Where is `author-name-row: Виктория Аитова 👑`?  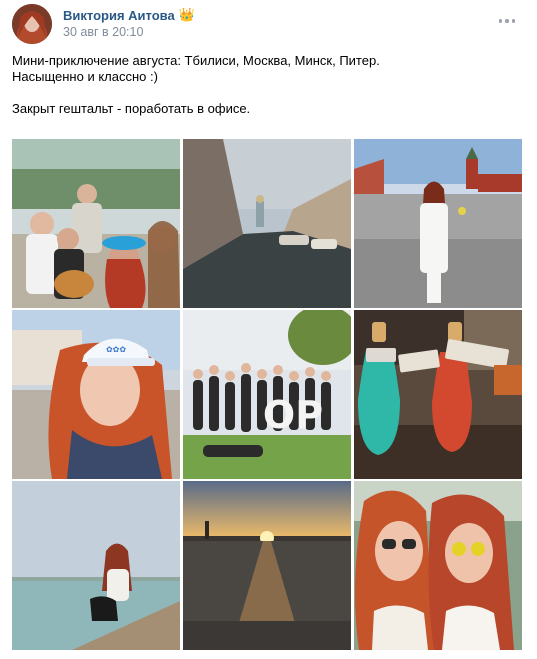 author-name-row: Виктория Аитова 👑 is located at coordinates (129, 15).